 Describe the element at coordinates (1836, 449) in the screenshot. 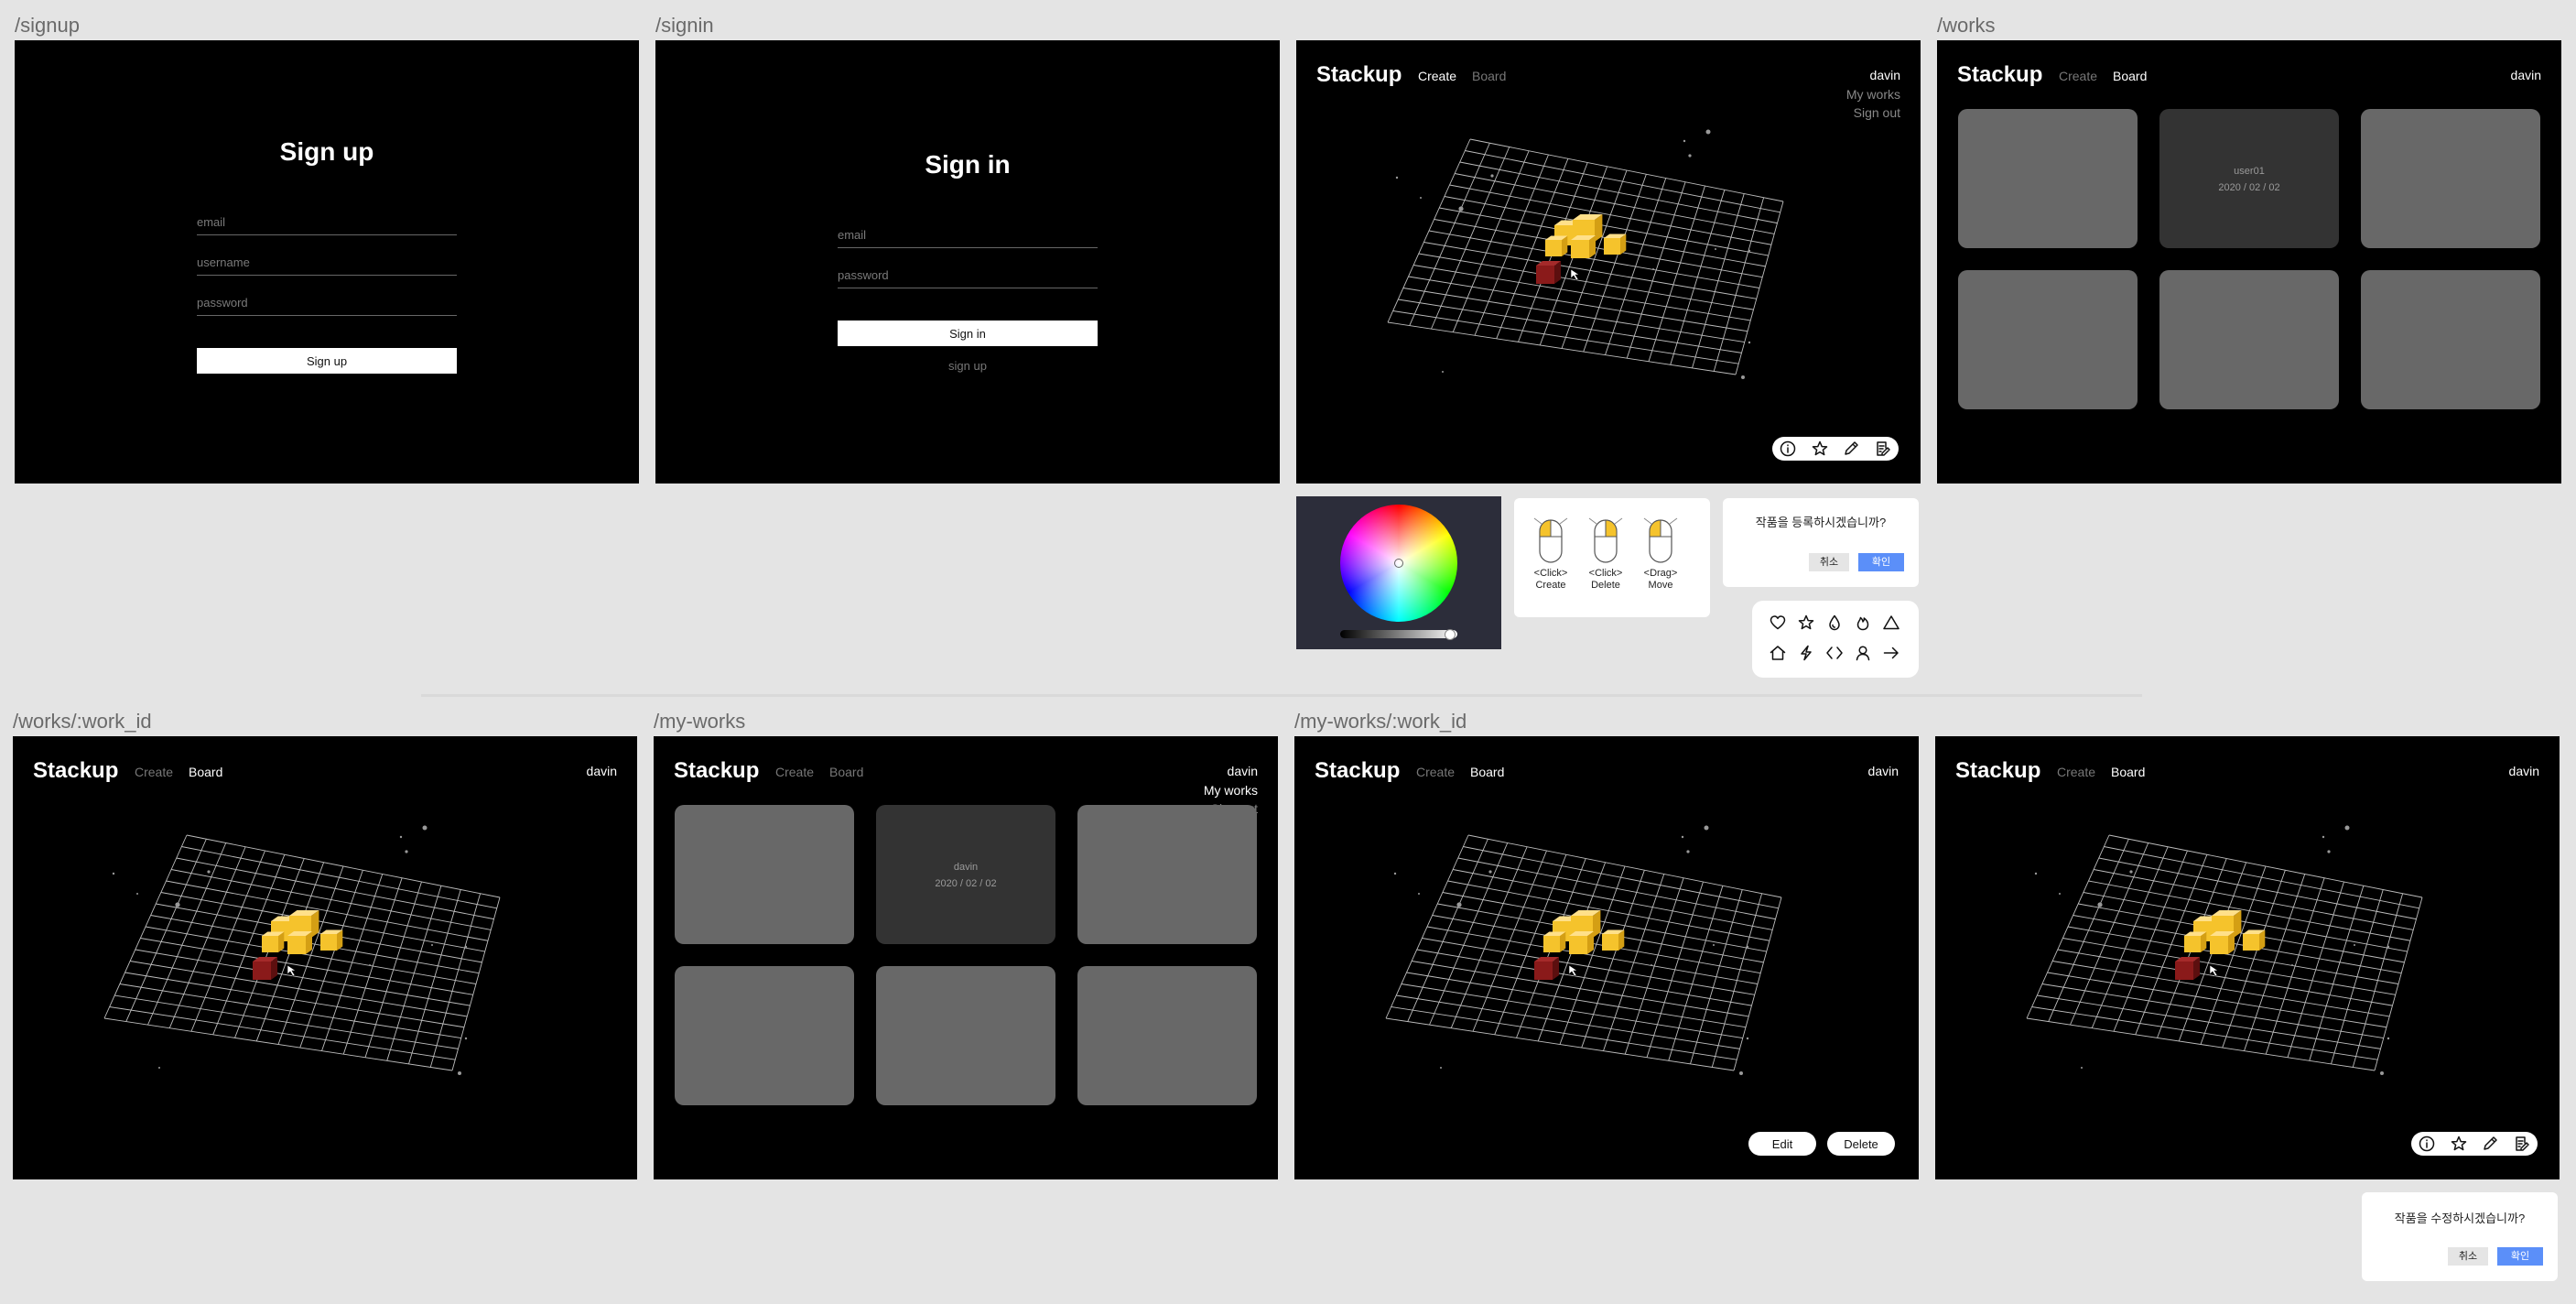

I see `tool-toolbar` at that location.